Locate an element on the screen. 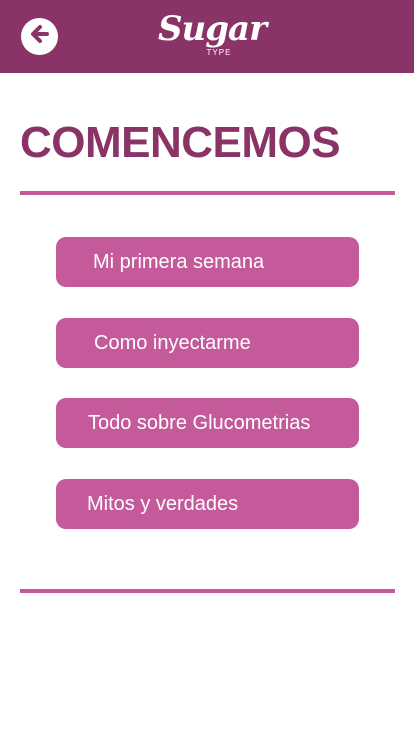  bottom-divider is located at coordinates (207, 591).